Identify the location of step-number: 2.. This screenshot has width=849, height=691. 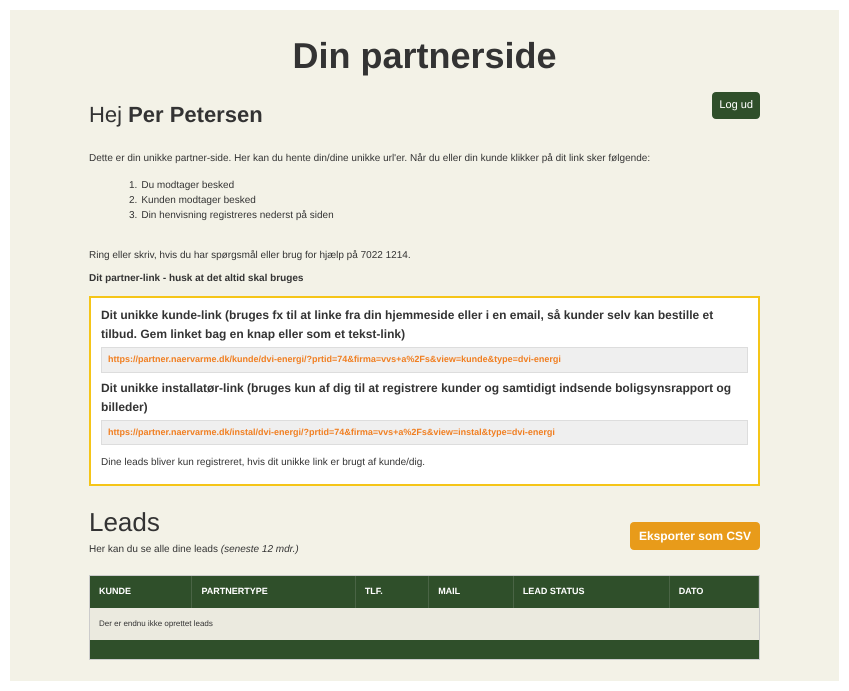
(133, 201).